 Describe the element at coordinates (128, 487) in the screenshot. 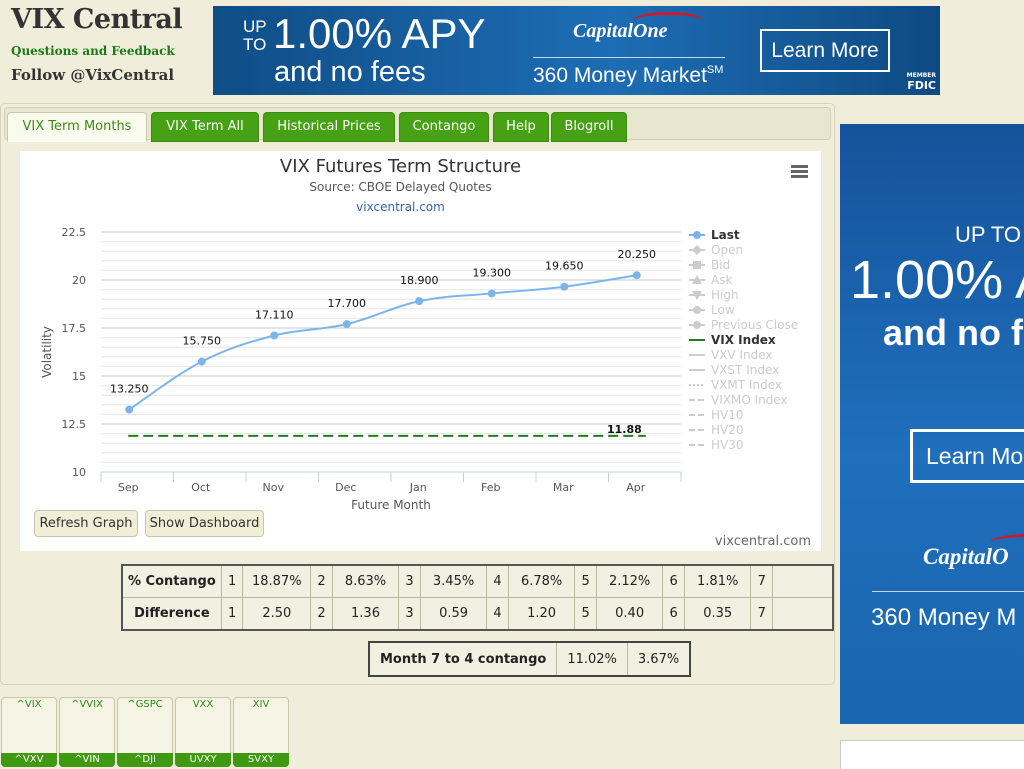

I see `x-tick-label: Sep` at that location.